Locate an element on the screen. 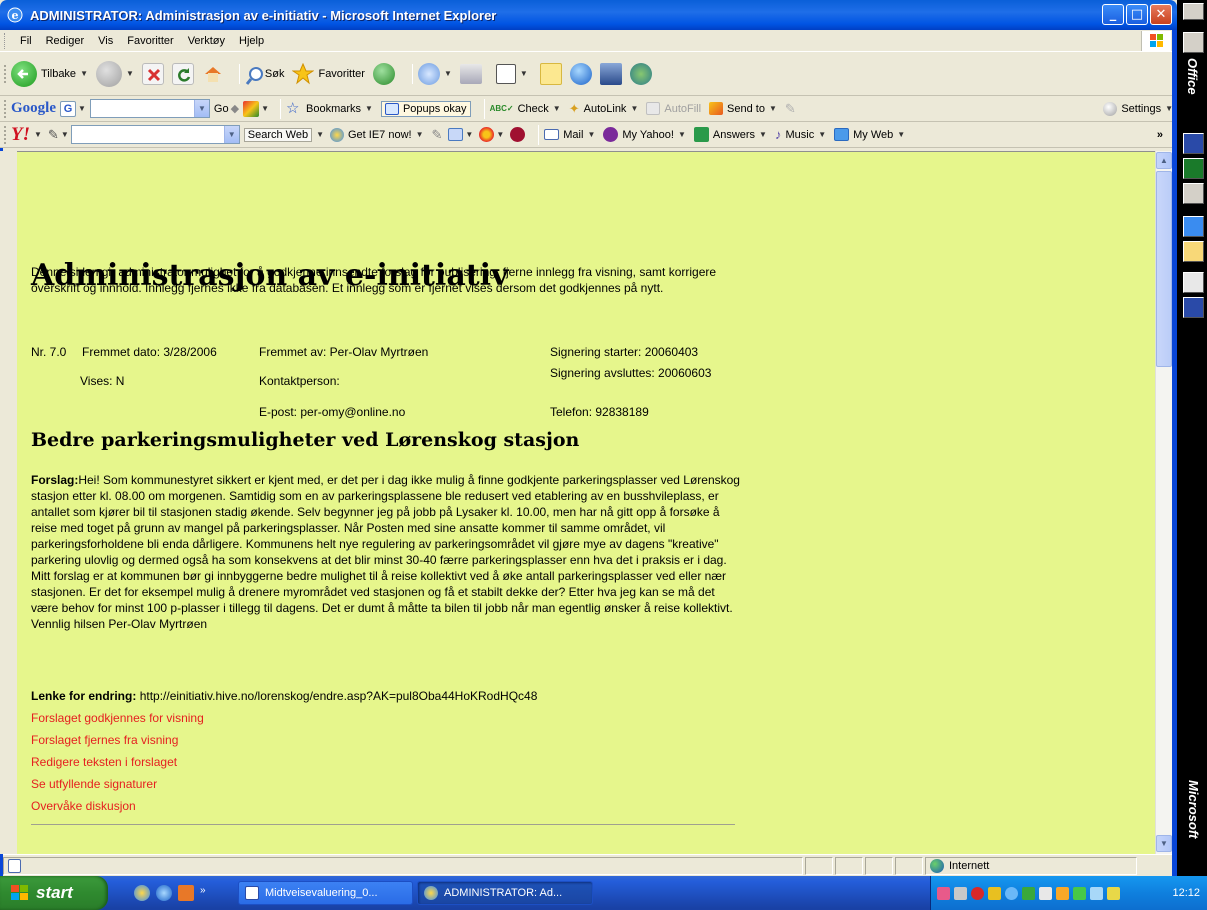 This screenshot has height=910, width=1207. yahoo-logo: Y! is located at coordinates (20, 135).